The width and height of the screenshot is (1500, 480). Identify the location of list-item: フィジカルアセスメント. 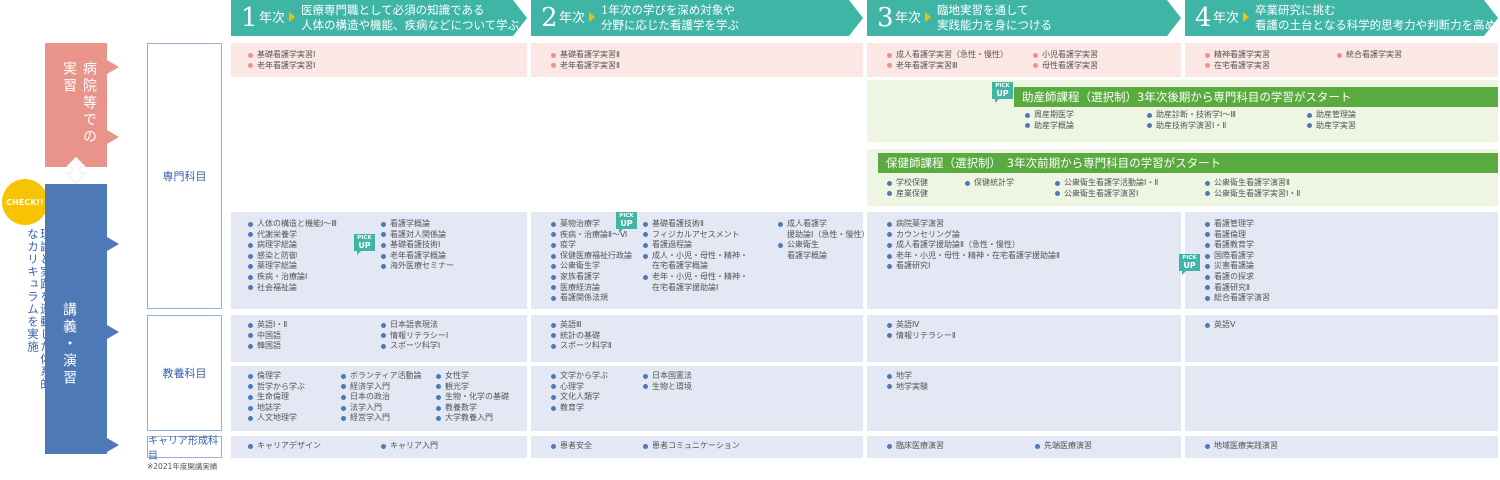
(695, 235).